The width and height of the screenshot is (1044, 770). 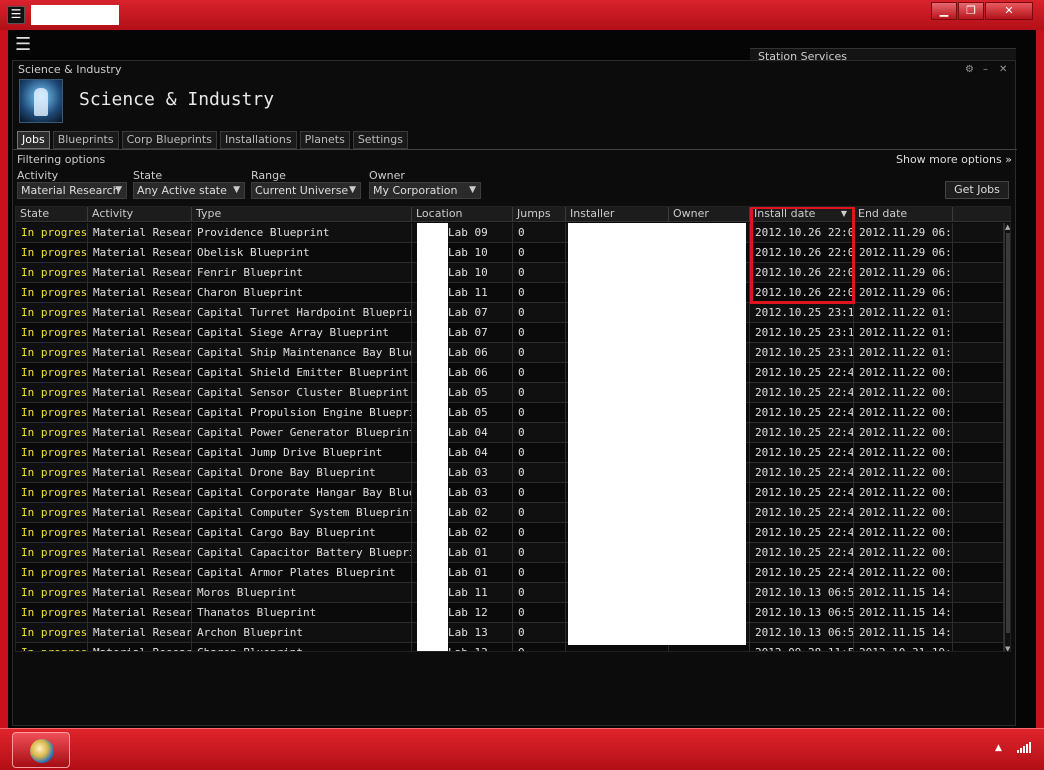 What do you see at coordinates (978, 214) in the screenshot?
I see `column-filler` at bounding box center [978, 214].